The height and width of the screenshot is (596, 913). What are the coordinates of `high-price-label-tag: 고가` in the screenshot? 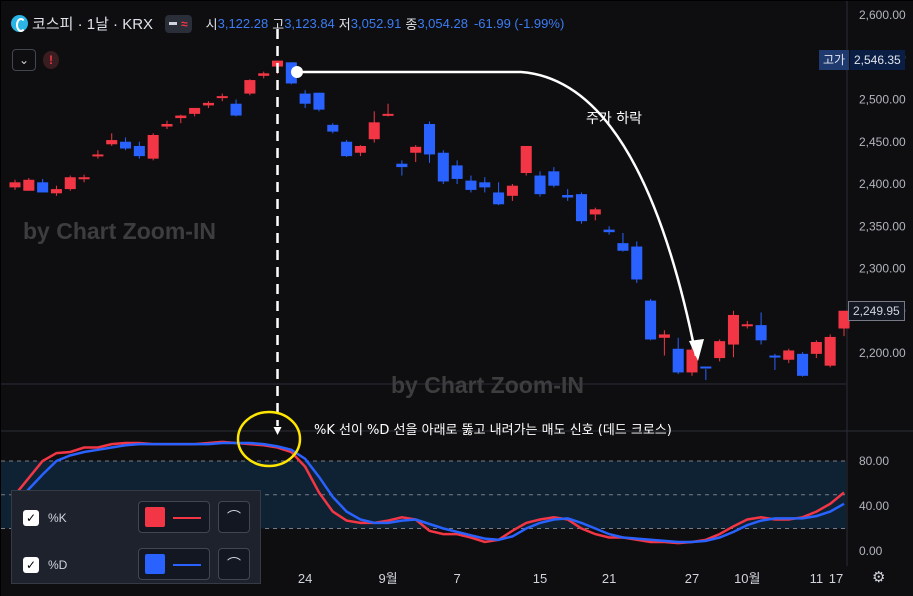 It's located at (834, 60).